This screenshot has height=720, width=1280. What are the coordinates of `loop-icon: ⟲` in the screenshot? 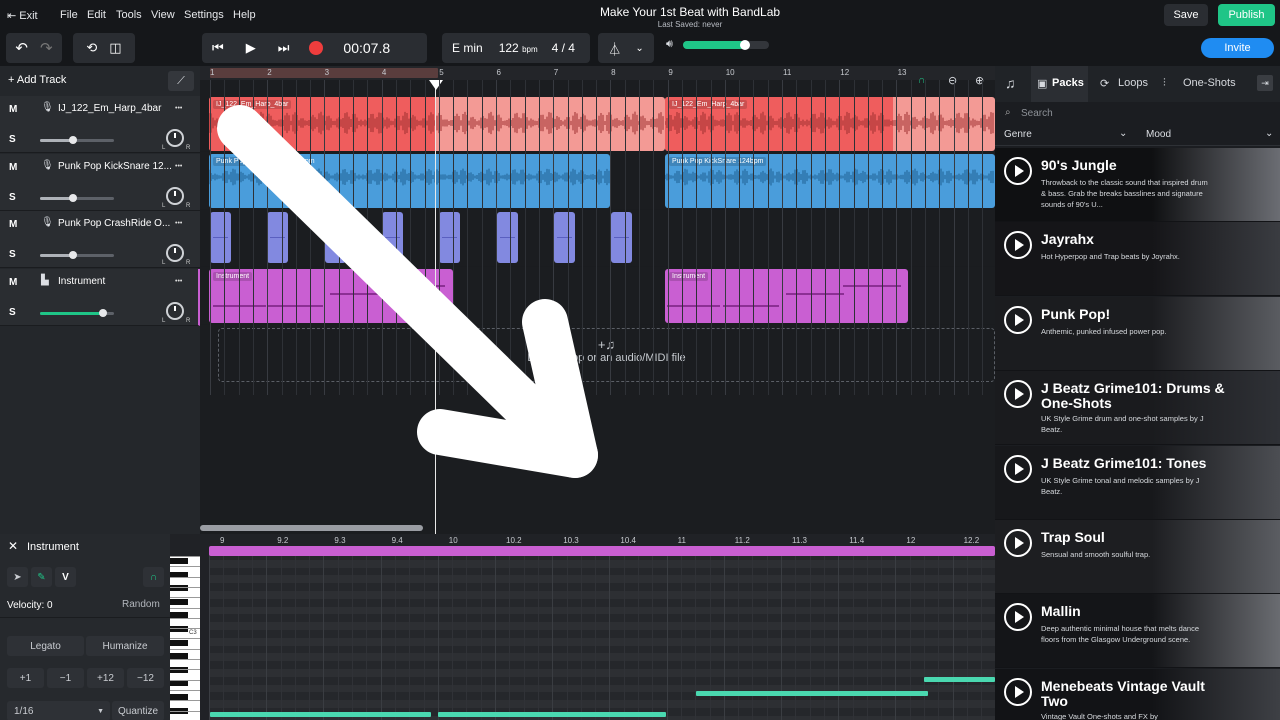 It's located at (91, 48).